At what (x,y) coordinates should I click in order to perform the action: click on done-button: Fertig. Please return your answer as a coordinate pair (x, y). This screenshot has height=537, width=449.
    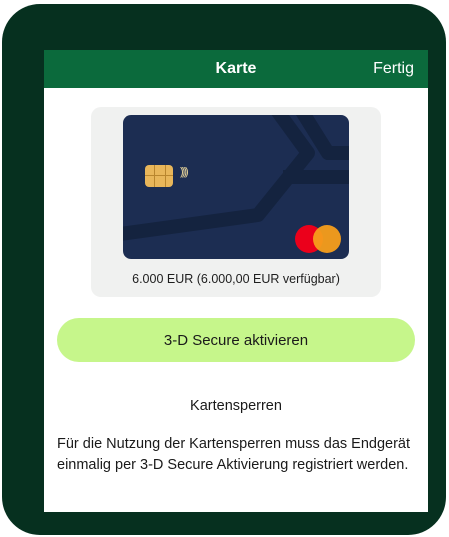
    Looking at the image, I should click on (393, 69).